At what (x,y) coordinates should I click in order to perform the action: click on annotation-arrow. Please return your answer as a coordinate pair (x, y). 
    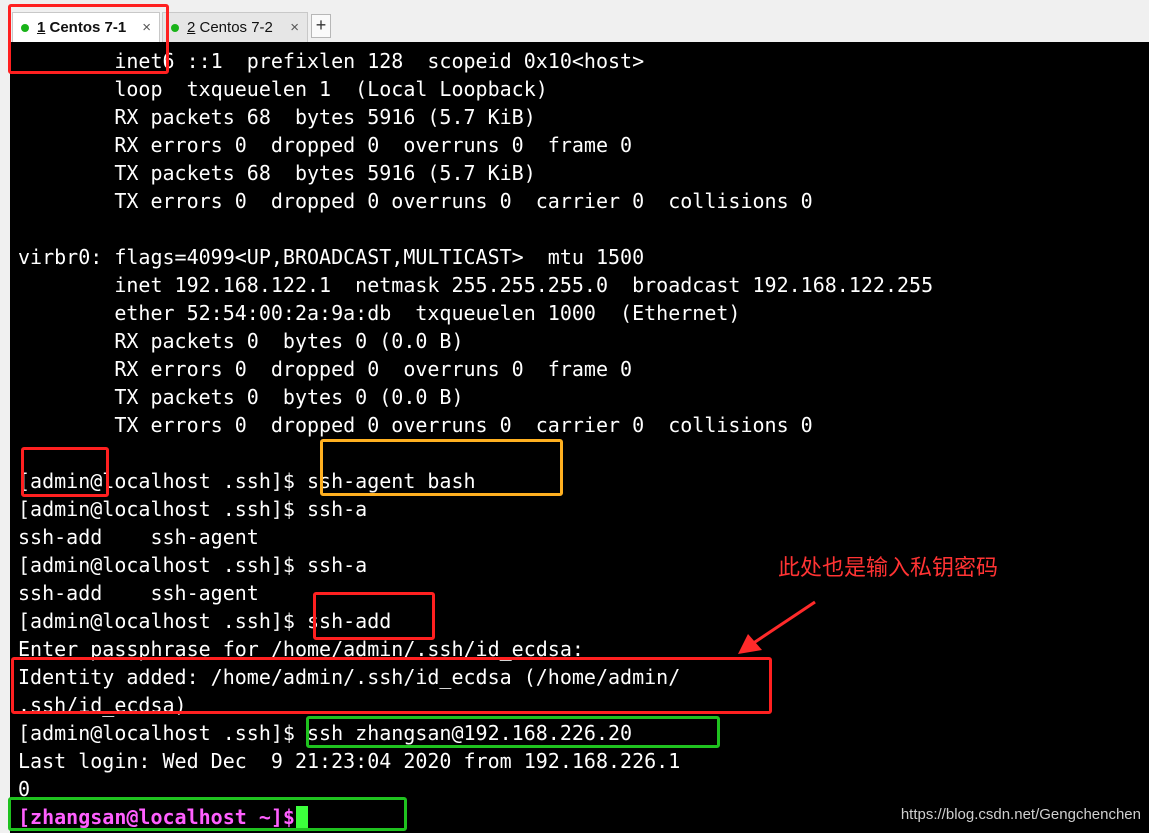
    Looking at the image, I should click on (777, 627).